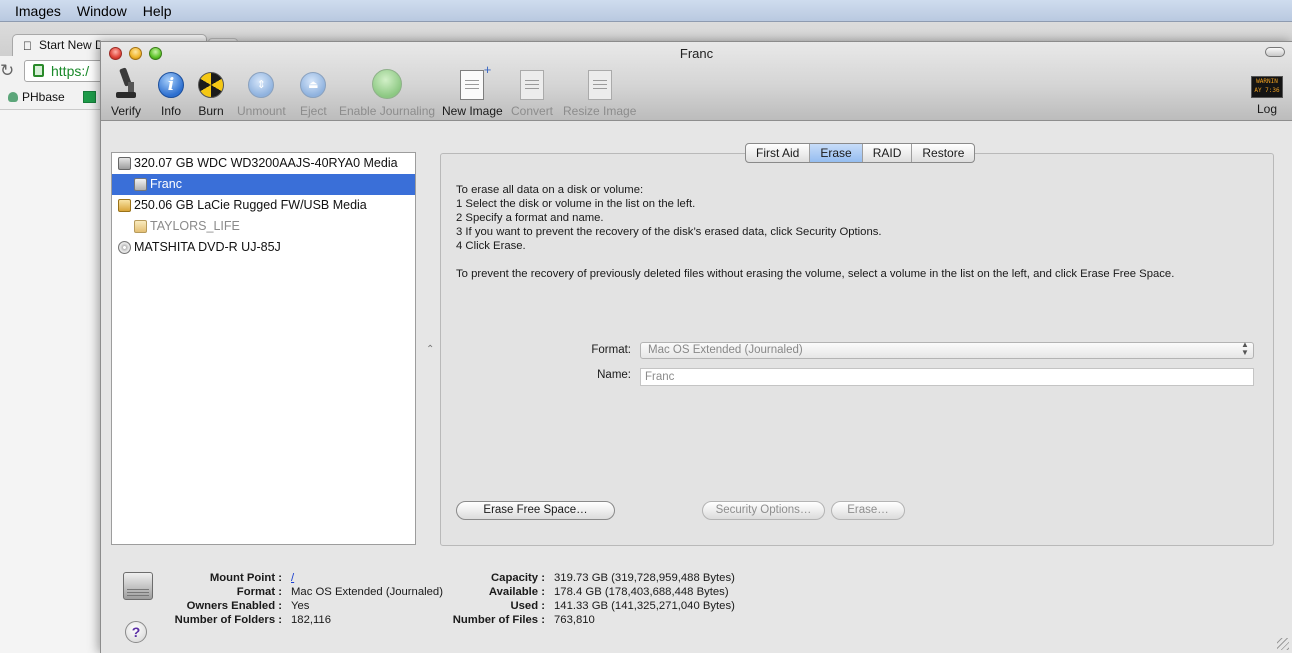 The image size is (1292, 653). What do you see at coordinates (475, 81) in the screenshot?
I see `new-image-icon: +` at bounding box center [475, 81].